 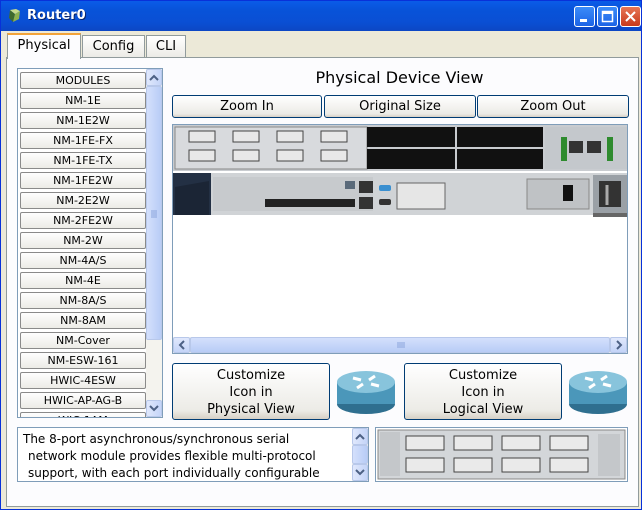 I want to click on minimize-icon, so click(x=583, y=20).